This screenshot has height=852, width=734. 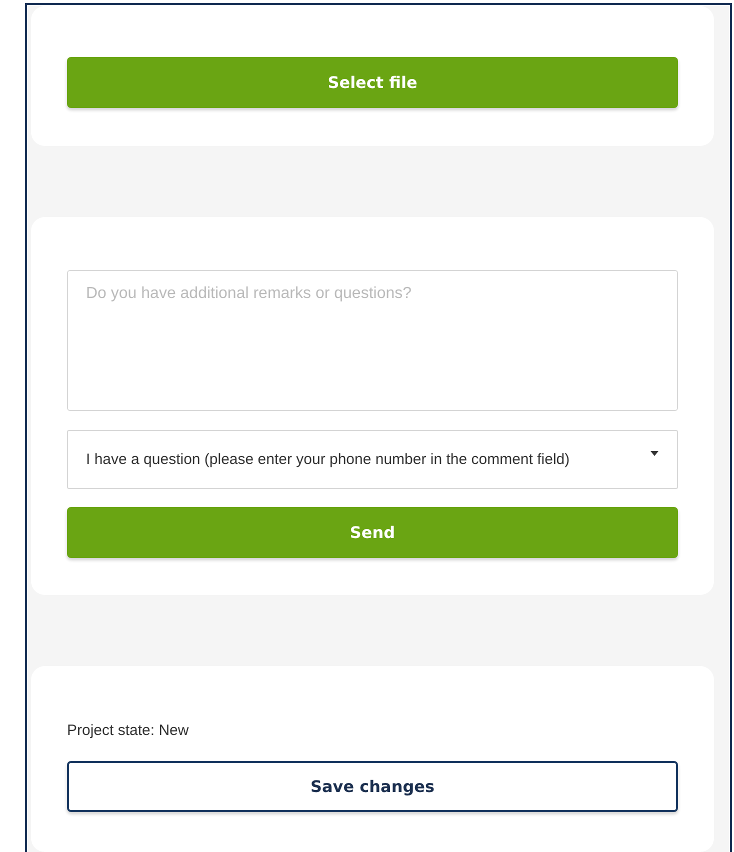 I want to click on comment-field: Do you have additional remarks or questions?, so click(x=372, y=340).